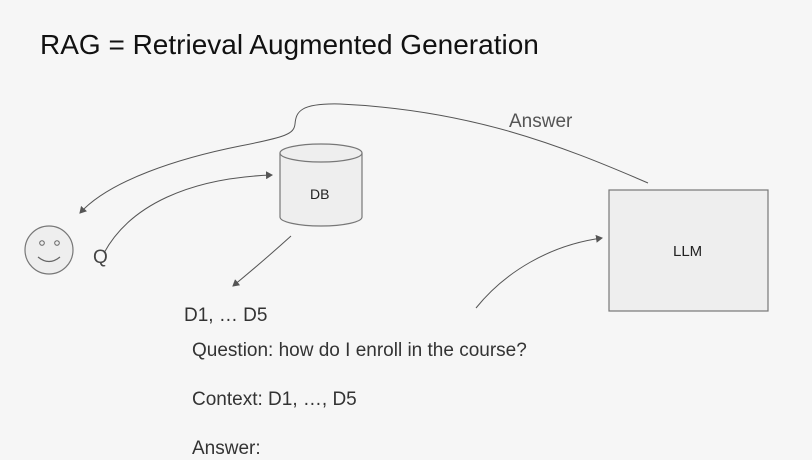 The height and width of the screenshot is (460, 812). Describe the element at coordinates (541, 121) in the screenshot. I see `answer-label: Answer` at that location.